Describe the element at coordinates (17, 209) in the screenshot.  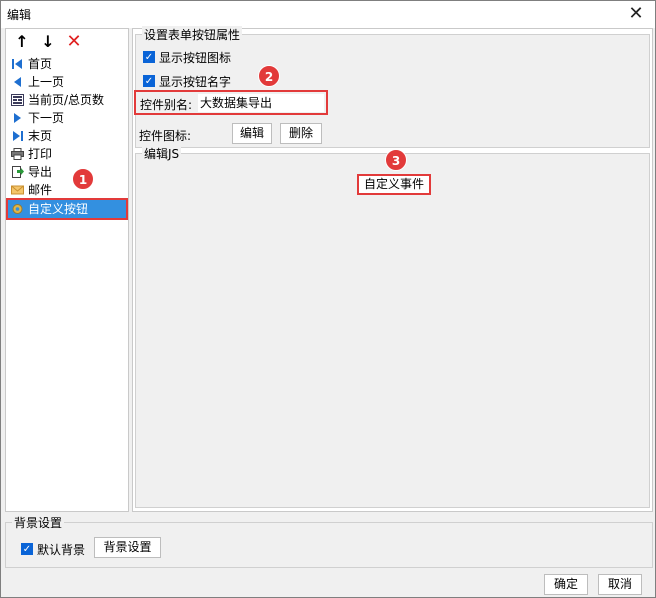
I see `gear-icon` at that location.